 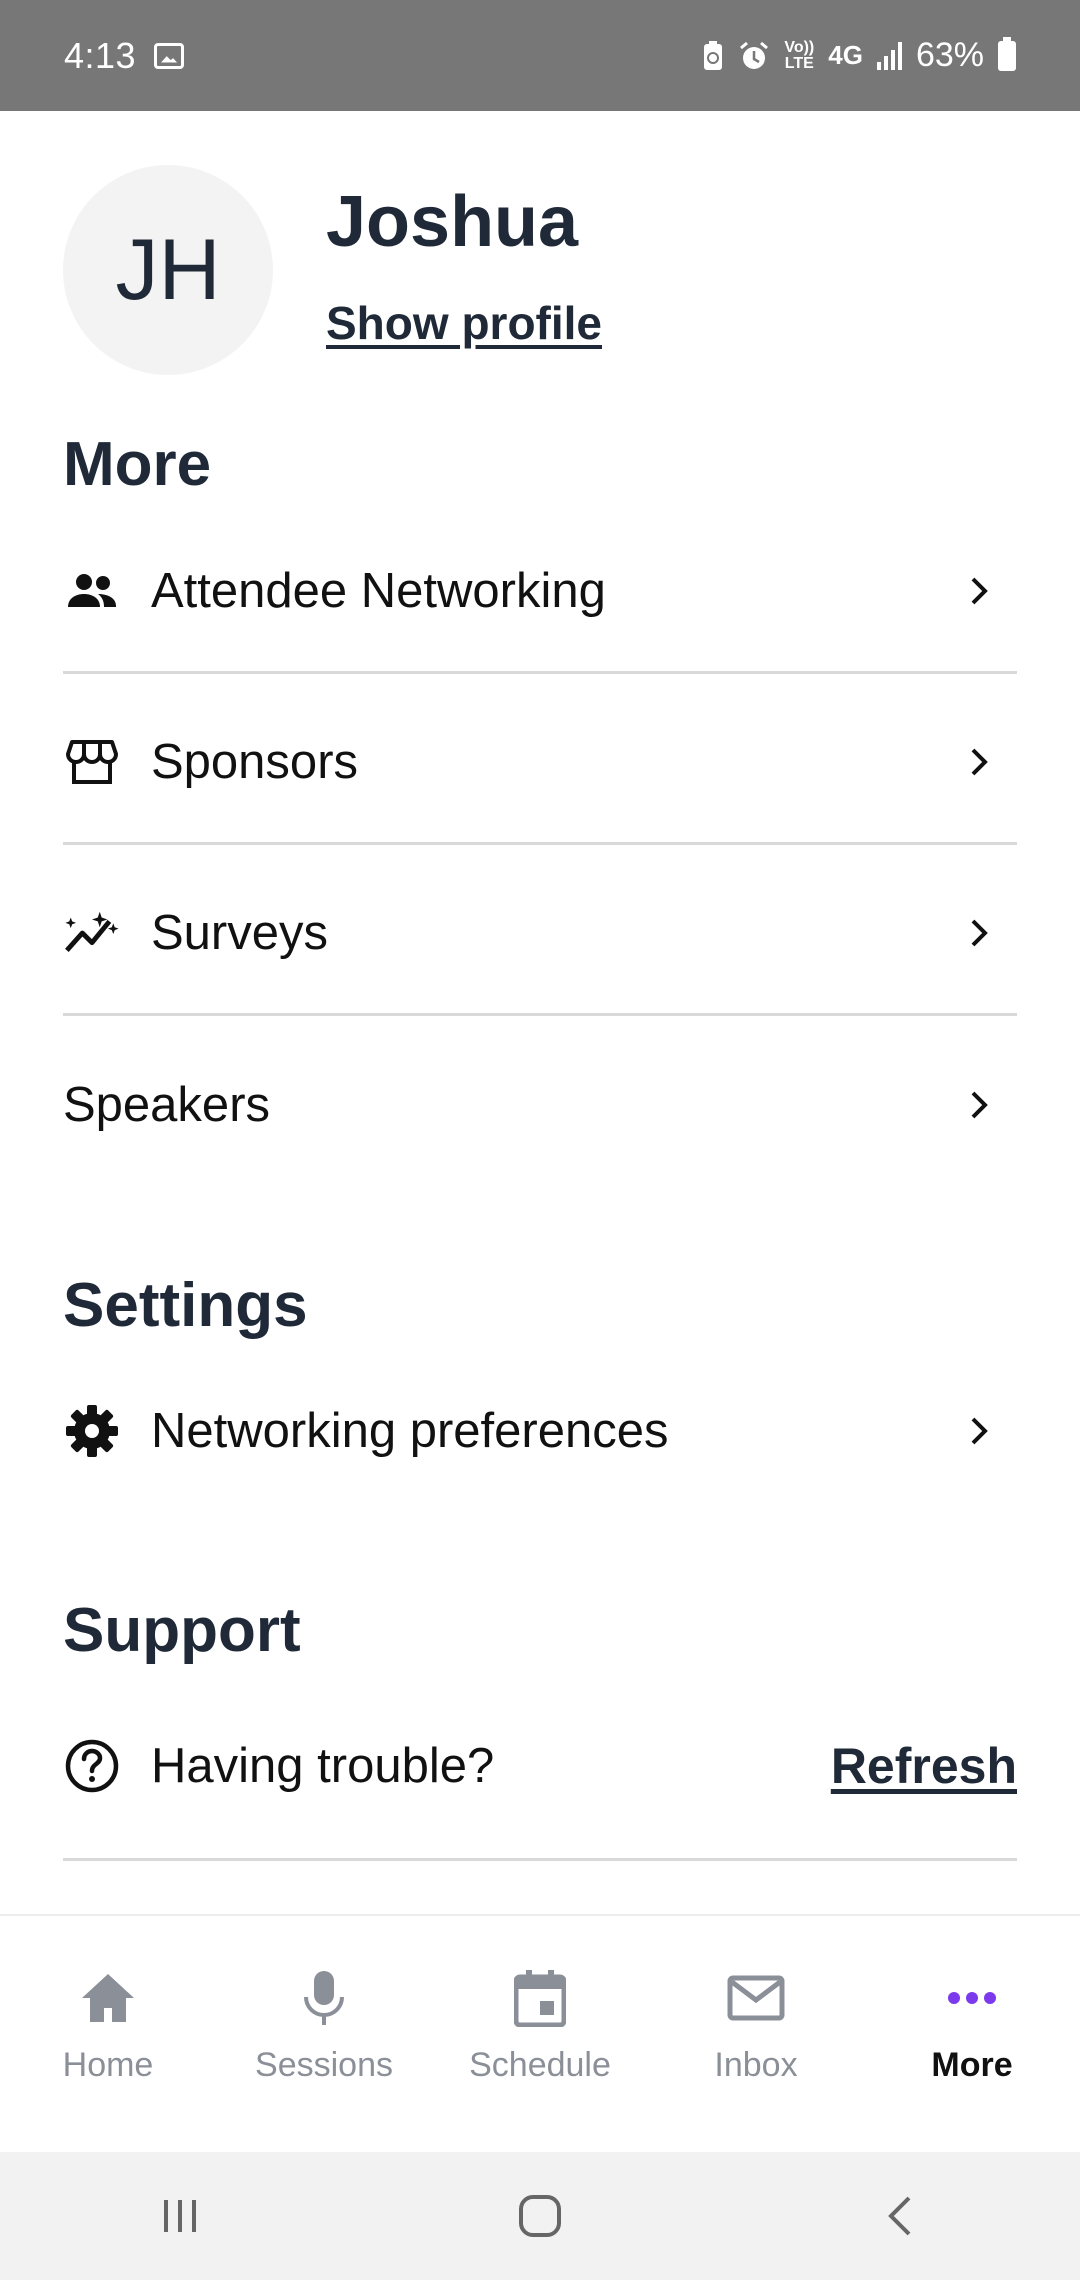 I want to click on menu-item-label: Speakers, so click(x=167, y=1105).